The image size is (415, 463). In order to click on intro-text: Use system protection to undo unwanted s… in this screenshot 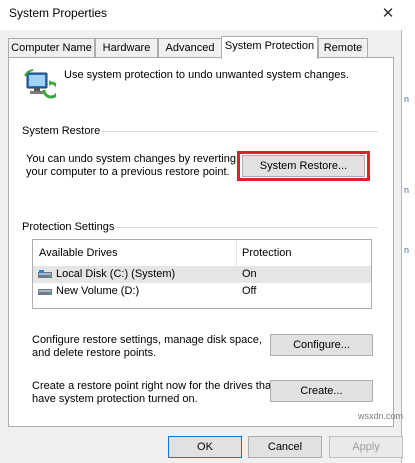, I will do `click(206, 75)`.